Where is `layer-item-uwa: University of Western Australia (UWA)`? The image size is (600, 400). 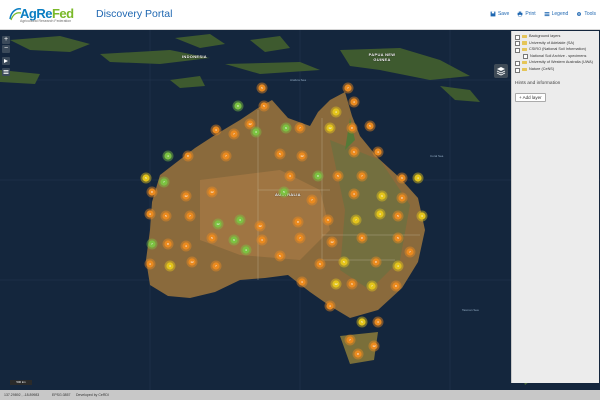
layer-item-uwa: University of Western Australia (UWA) is located at coordinates (555, 63).